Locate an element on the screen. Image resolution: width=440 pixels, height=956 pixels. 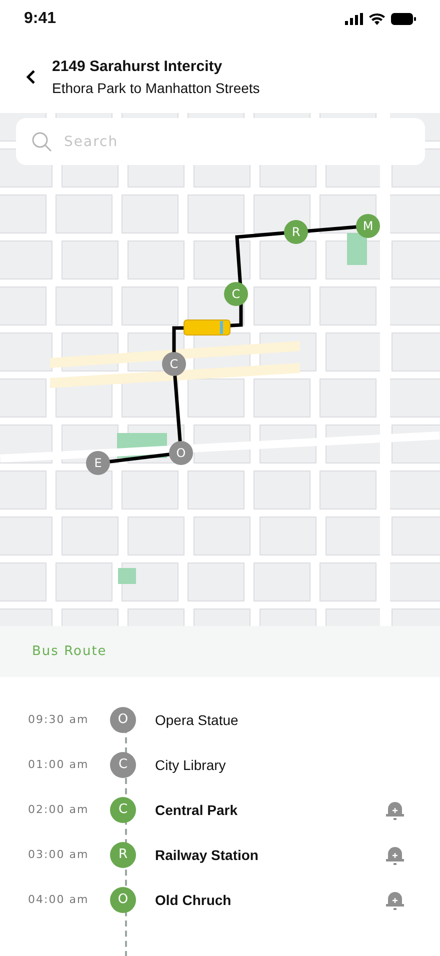
stop-time: 04:00 am is located at coordinates (59, 899).